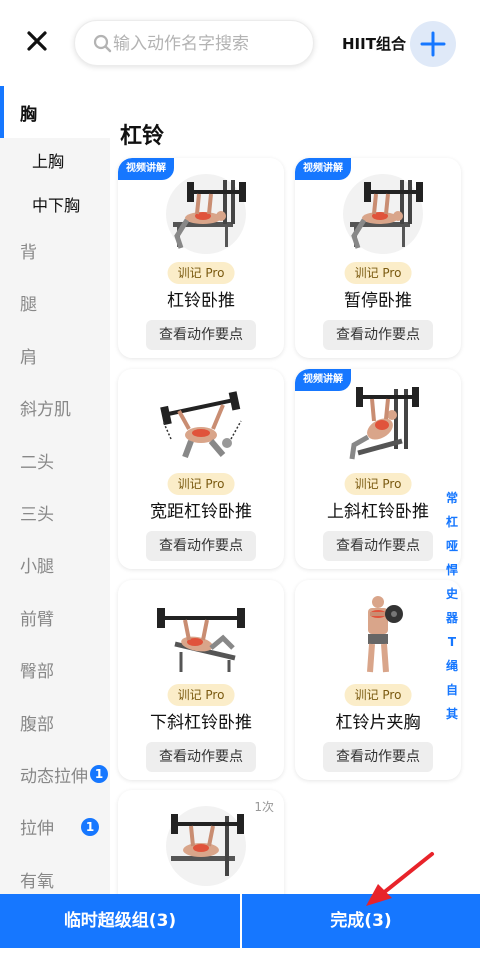 The width and height of the screenshot is (480, 968). Describe the element at coordinates (452, 546) in the screenshot. I see `index-letter: 哑` at that location.